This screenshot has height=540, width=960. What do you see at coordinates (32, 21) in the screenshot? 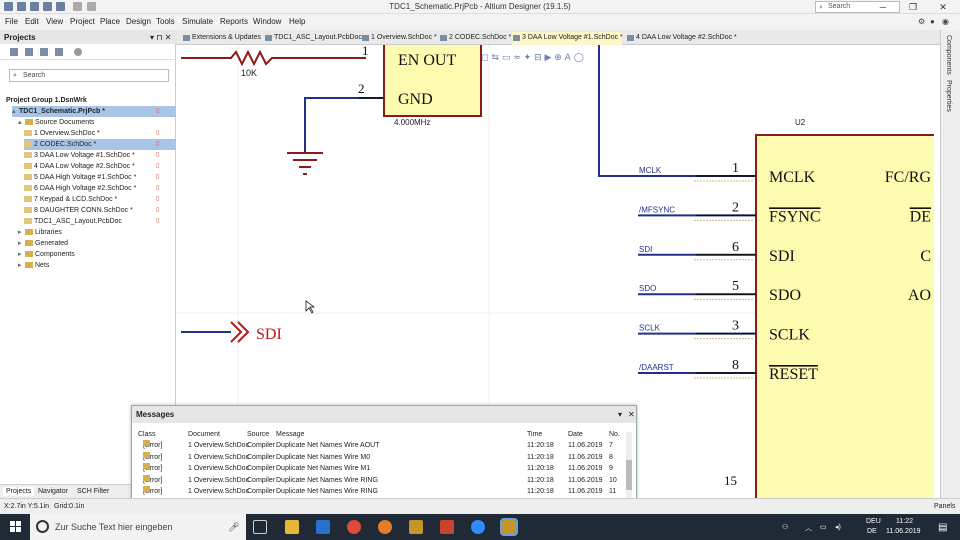
I see `menu-edit: Edit` at bounding box center [32, 21].